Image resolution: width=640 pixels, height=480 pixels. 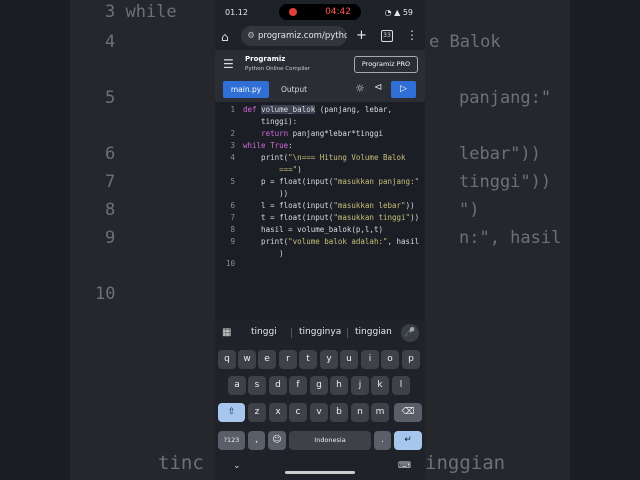 I want to click on tab-output: Output, so click(x=294, y=89).